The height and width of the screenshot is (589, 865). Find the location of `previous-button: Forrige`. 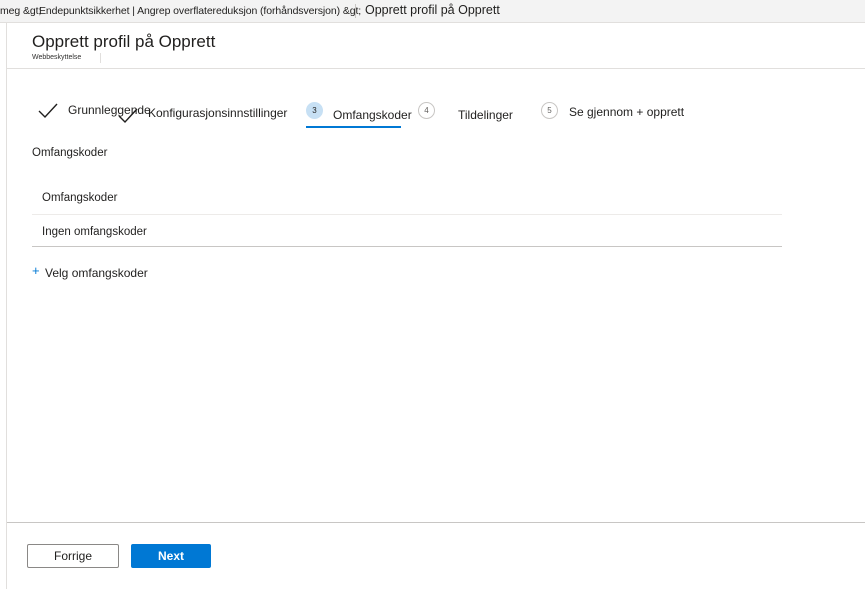

previous-button: Forrige is located at coordinates (73, 556).